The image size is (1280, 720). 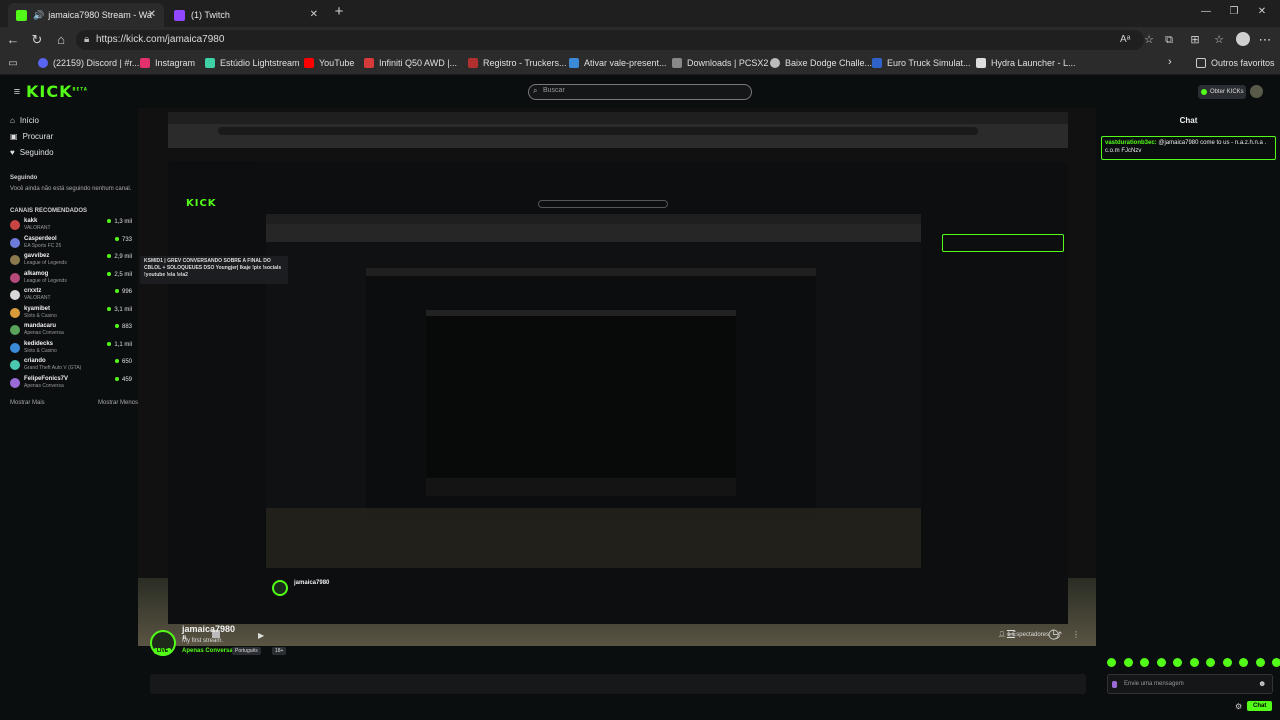 I want to click on minimize-icon: —, so click(x=1206, y=11).